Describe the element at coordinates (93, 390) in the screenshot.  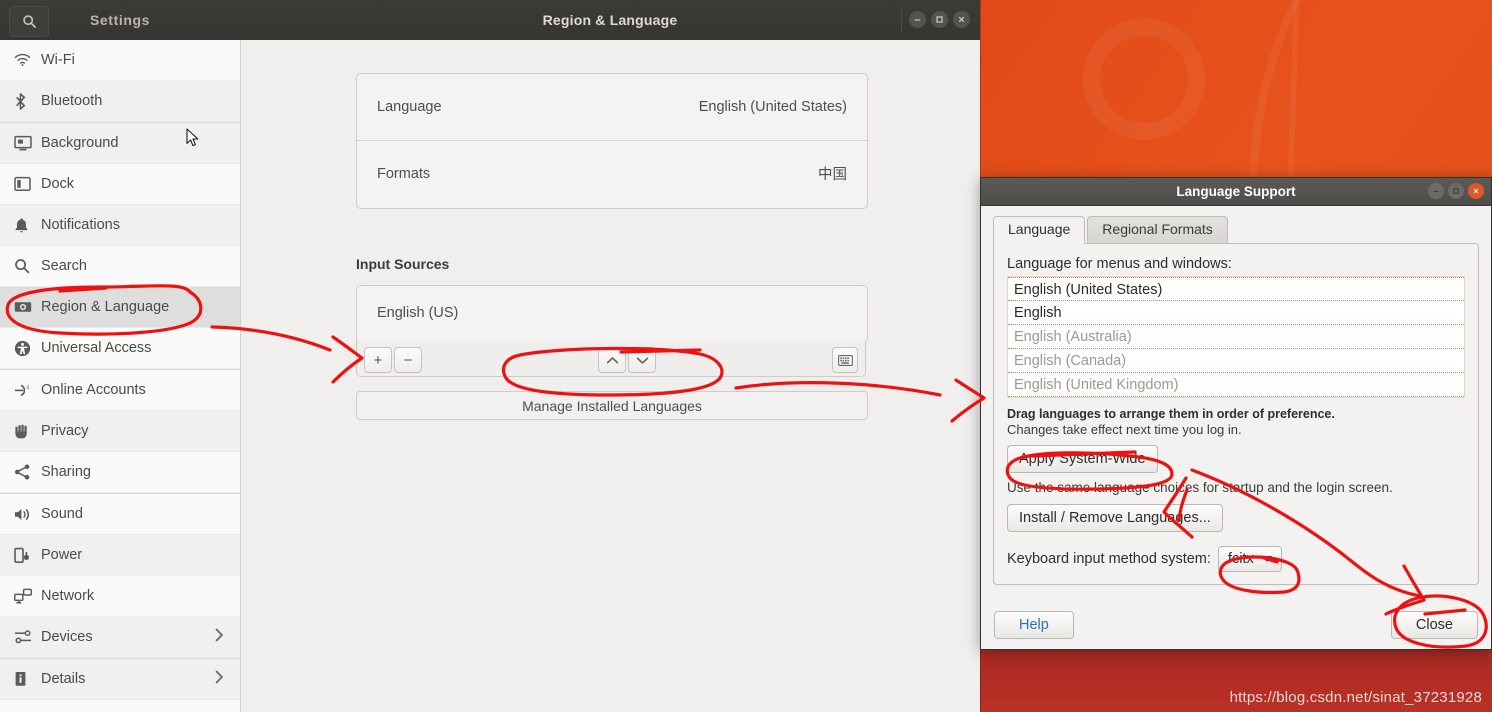
I see `sidebar-item-label: Online Accounts` at that location.